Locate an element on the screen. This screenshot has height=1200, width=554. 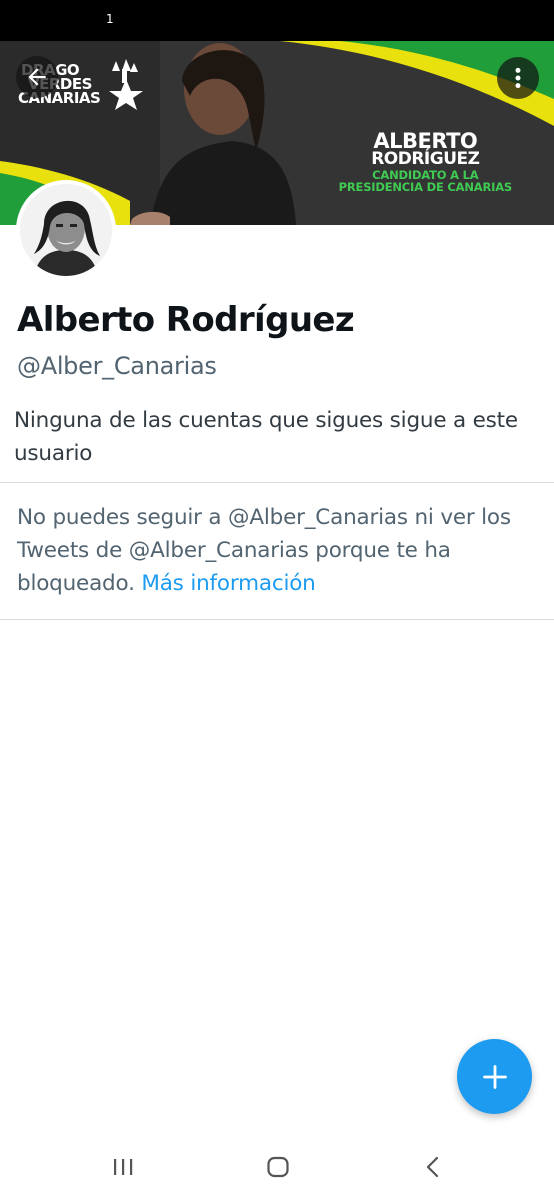
home-icon is located at coordinates (278, 1167).